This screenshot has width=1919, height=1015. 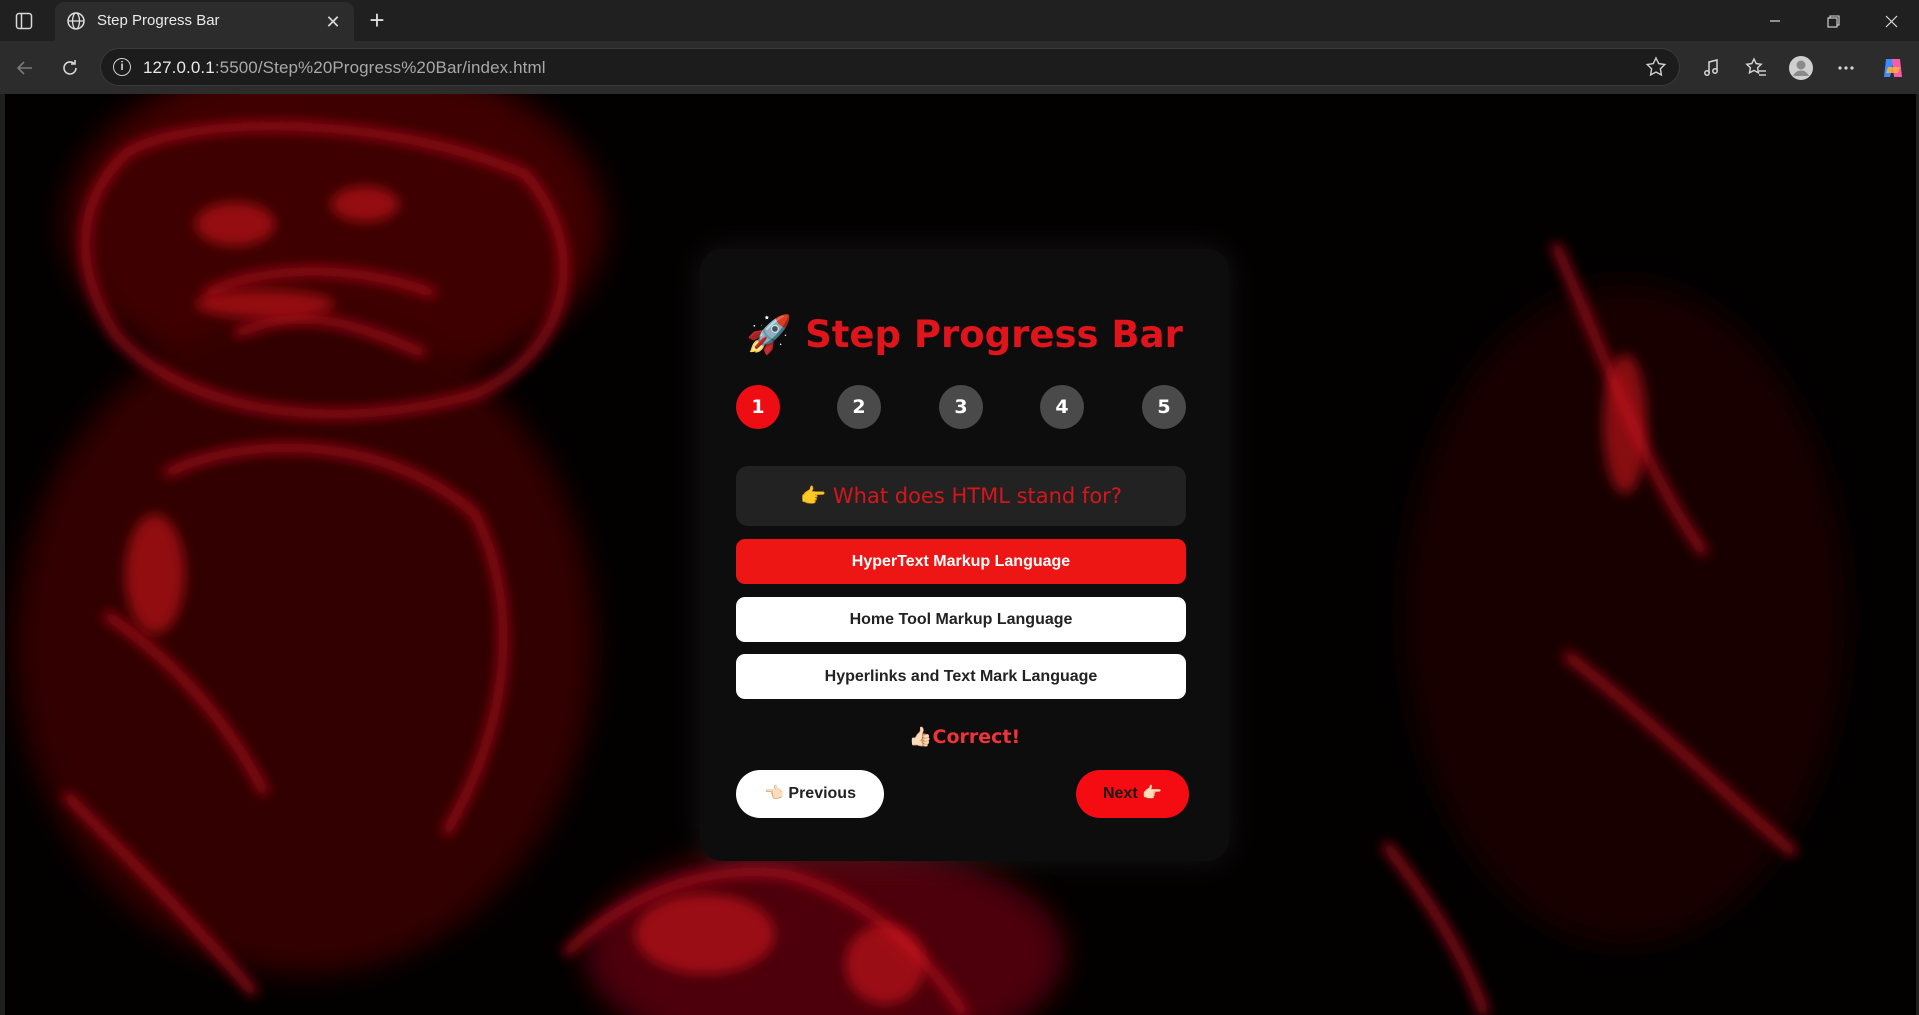 I want to click on left-hand-icon: 👈🏻, so click(x=774, y=793).